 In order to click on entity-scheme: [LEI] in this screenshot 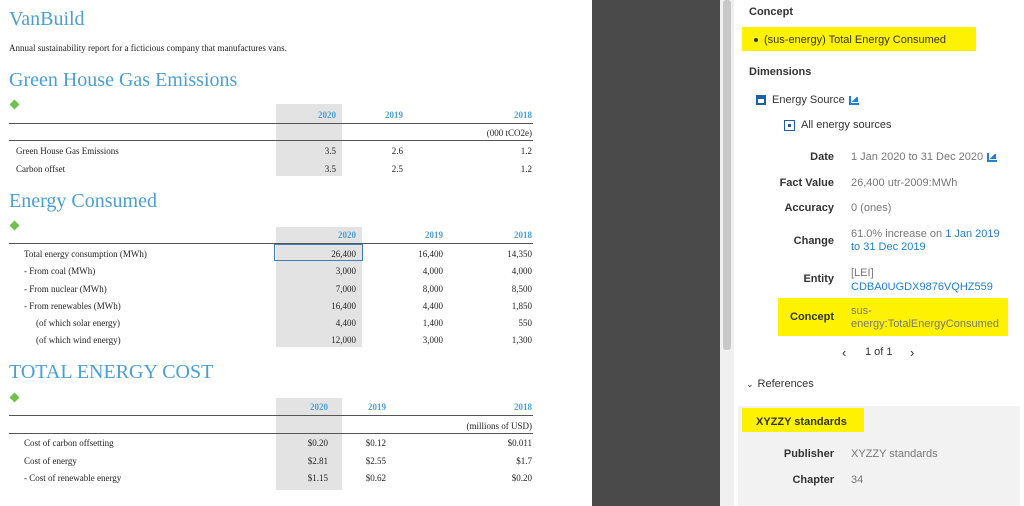, I will do `click(862, 273)`.